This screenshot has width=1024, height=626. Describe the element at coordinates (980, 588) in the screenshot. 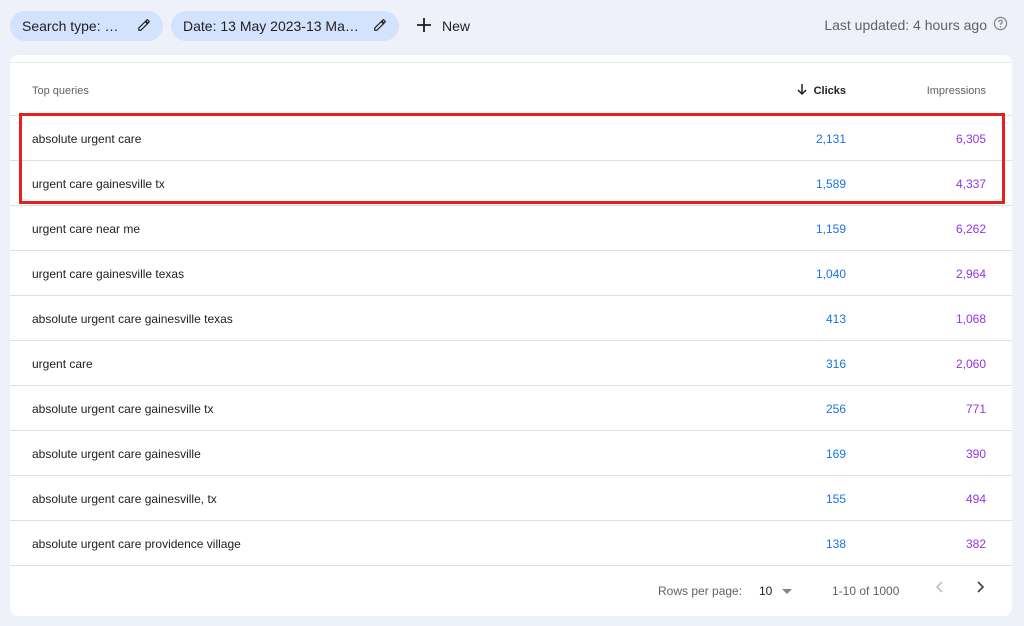

I see `chevron-right-icon` at that location.